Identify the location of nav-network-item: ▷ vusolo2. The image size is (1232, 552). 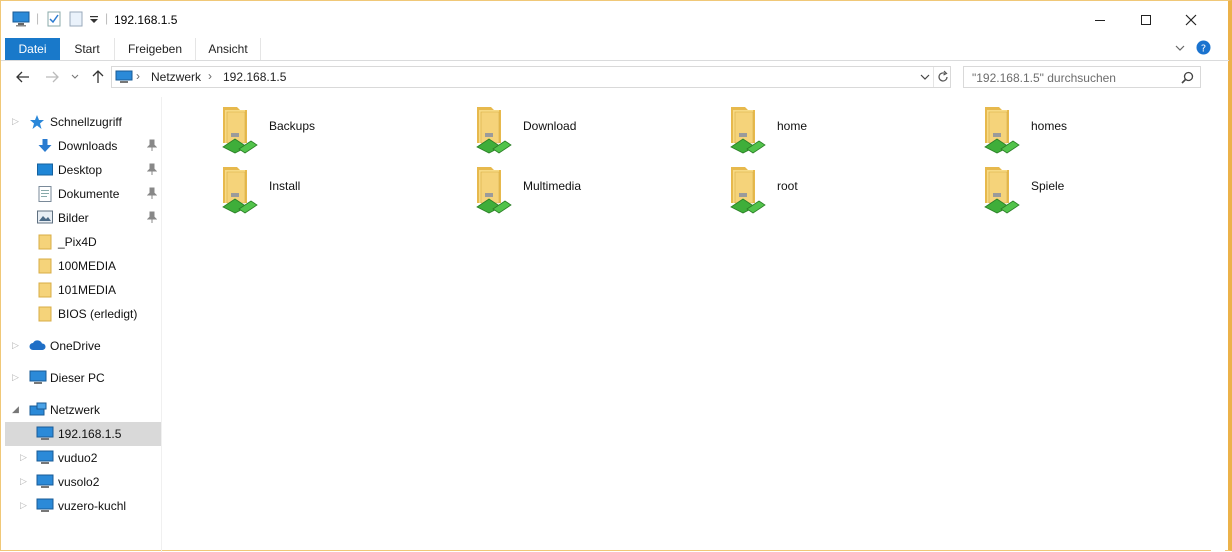
(83, 482).